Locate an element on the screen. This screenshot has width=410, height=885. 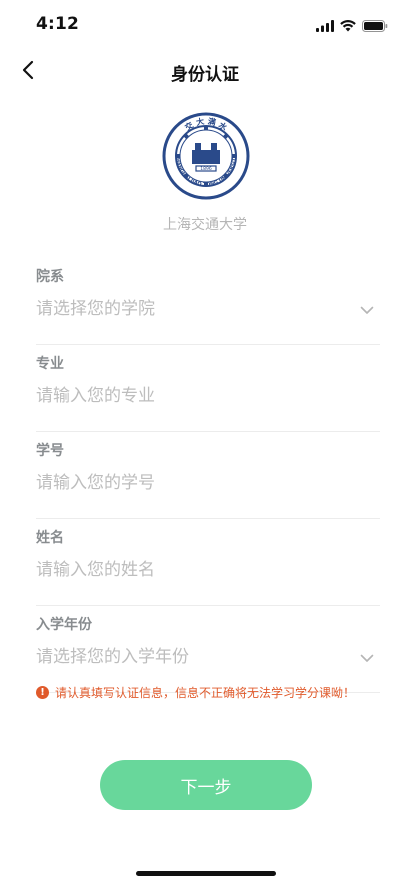
student-id-input is located at coordinates (191, 483).